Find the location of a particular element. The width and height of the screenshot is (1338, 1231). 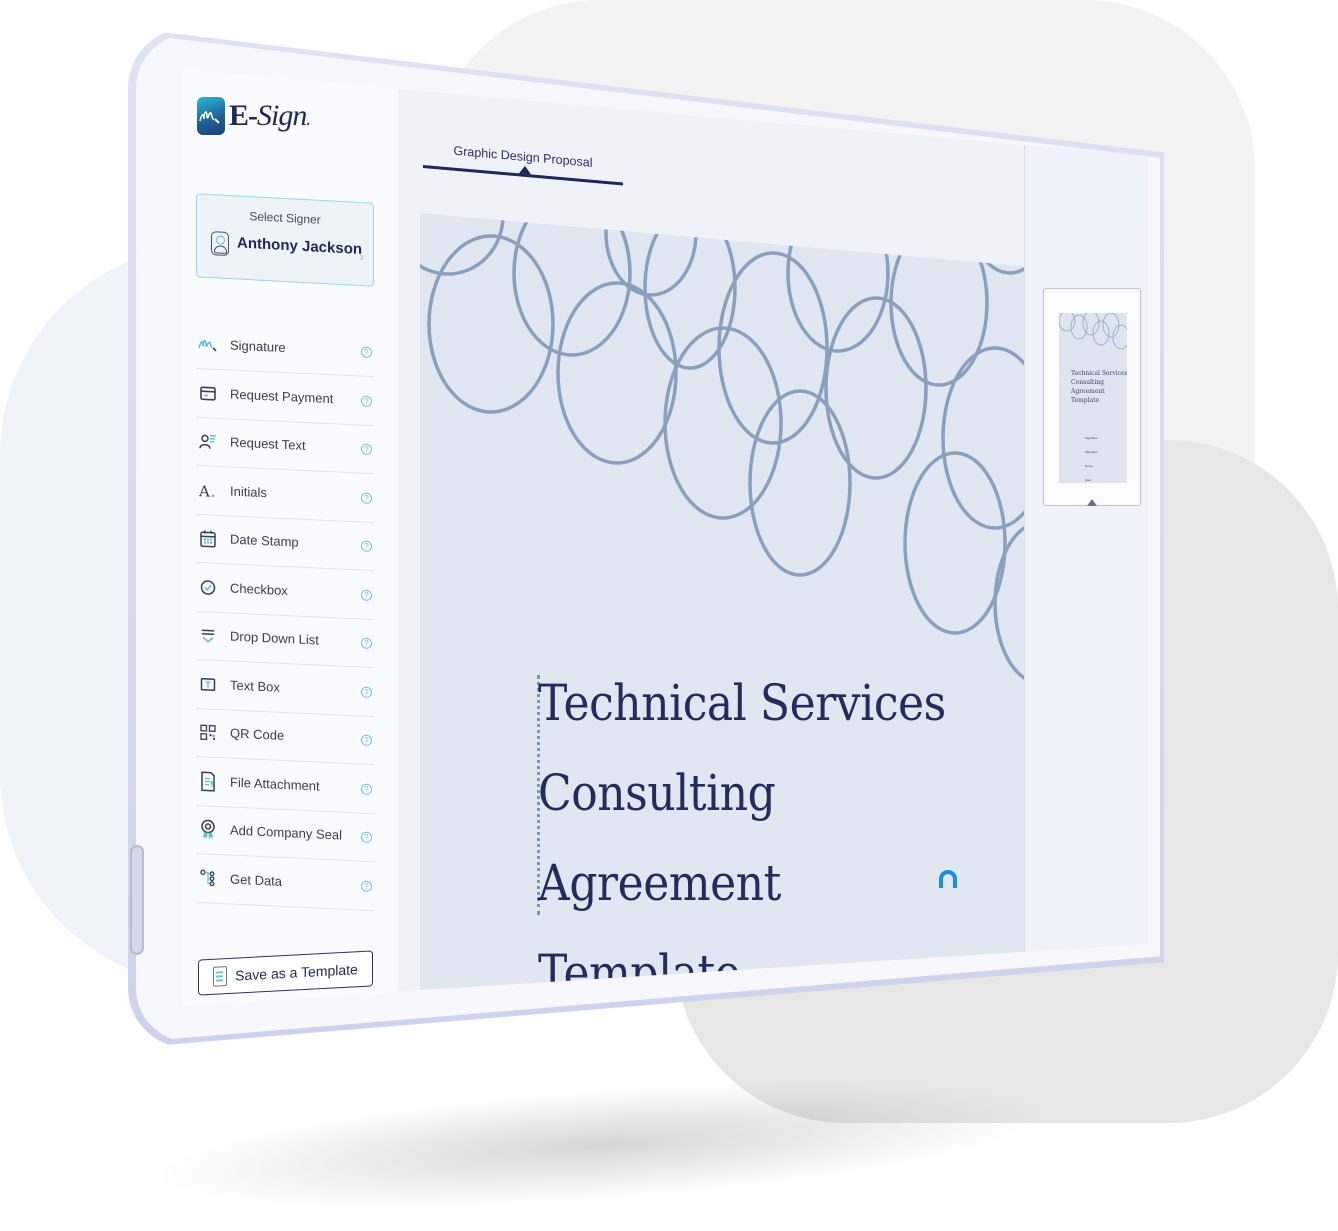

chevron-right-icon: › is located at coordinates (361, 256).